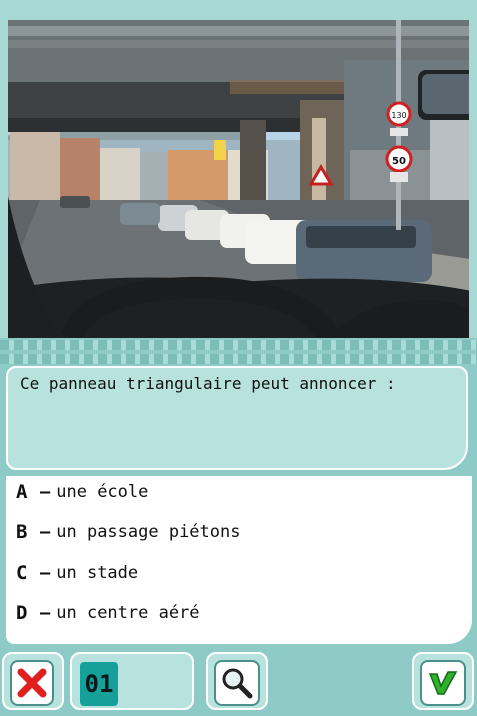 Image resolution: width=477 pixels, height=716 pixels. What do you see at coordinates (97, 573) in the screenshot?
I see `answer-text: un stade` at bounding box center [97, 573].